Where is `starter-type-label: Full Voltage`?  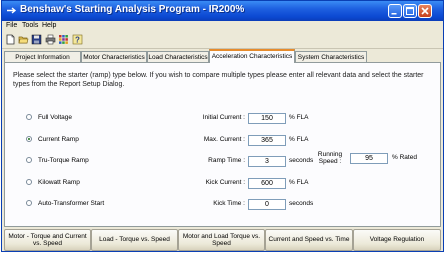 starter-type-label: Full Voltage is located at coordinates (55, 117).